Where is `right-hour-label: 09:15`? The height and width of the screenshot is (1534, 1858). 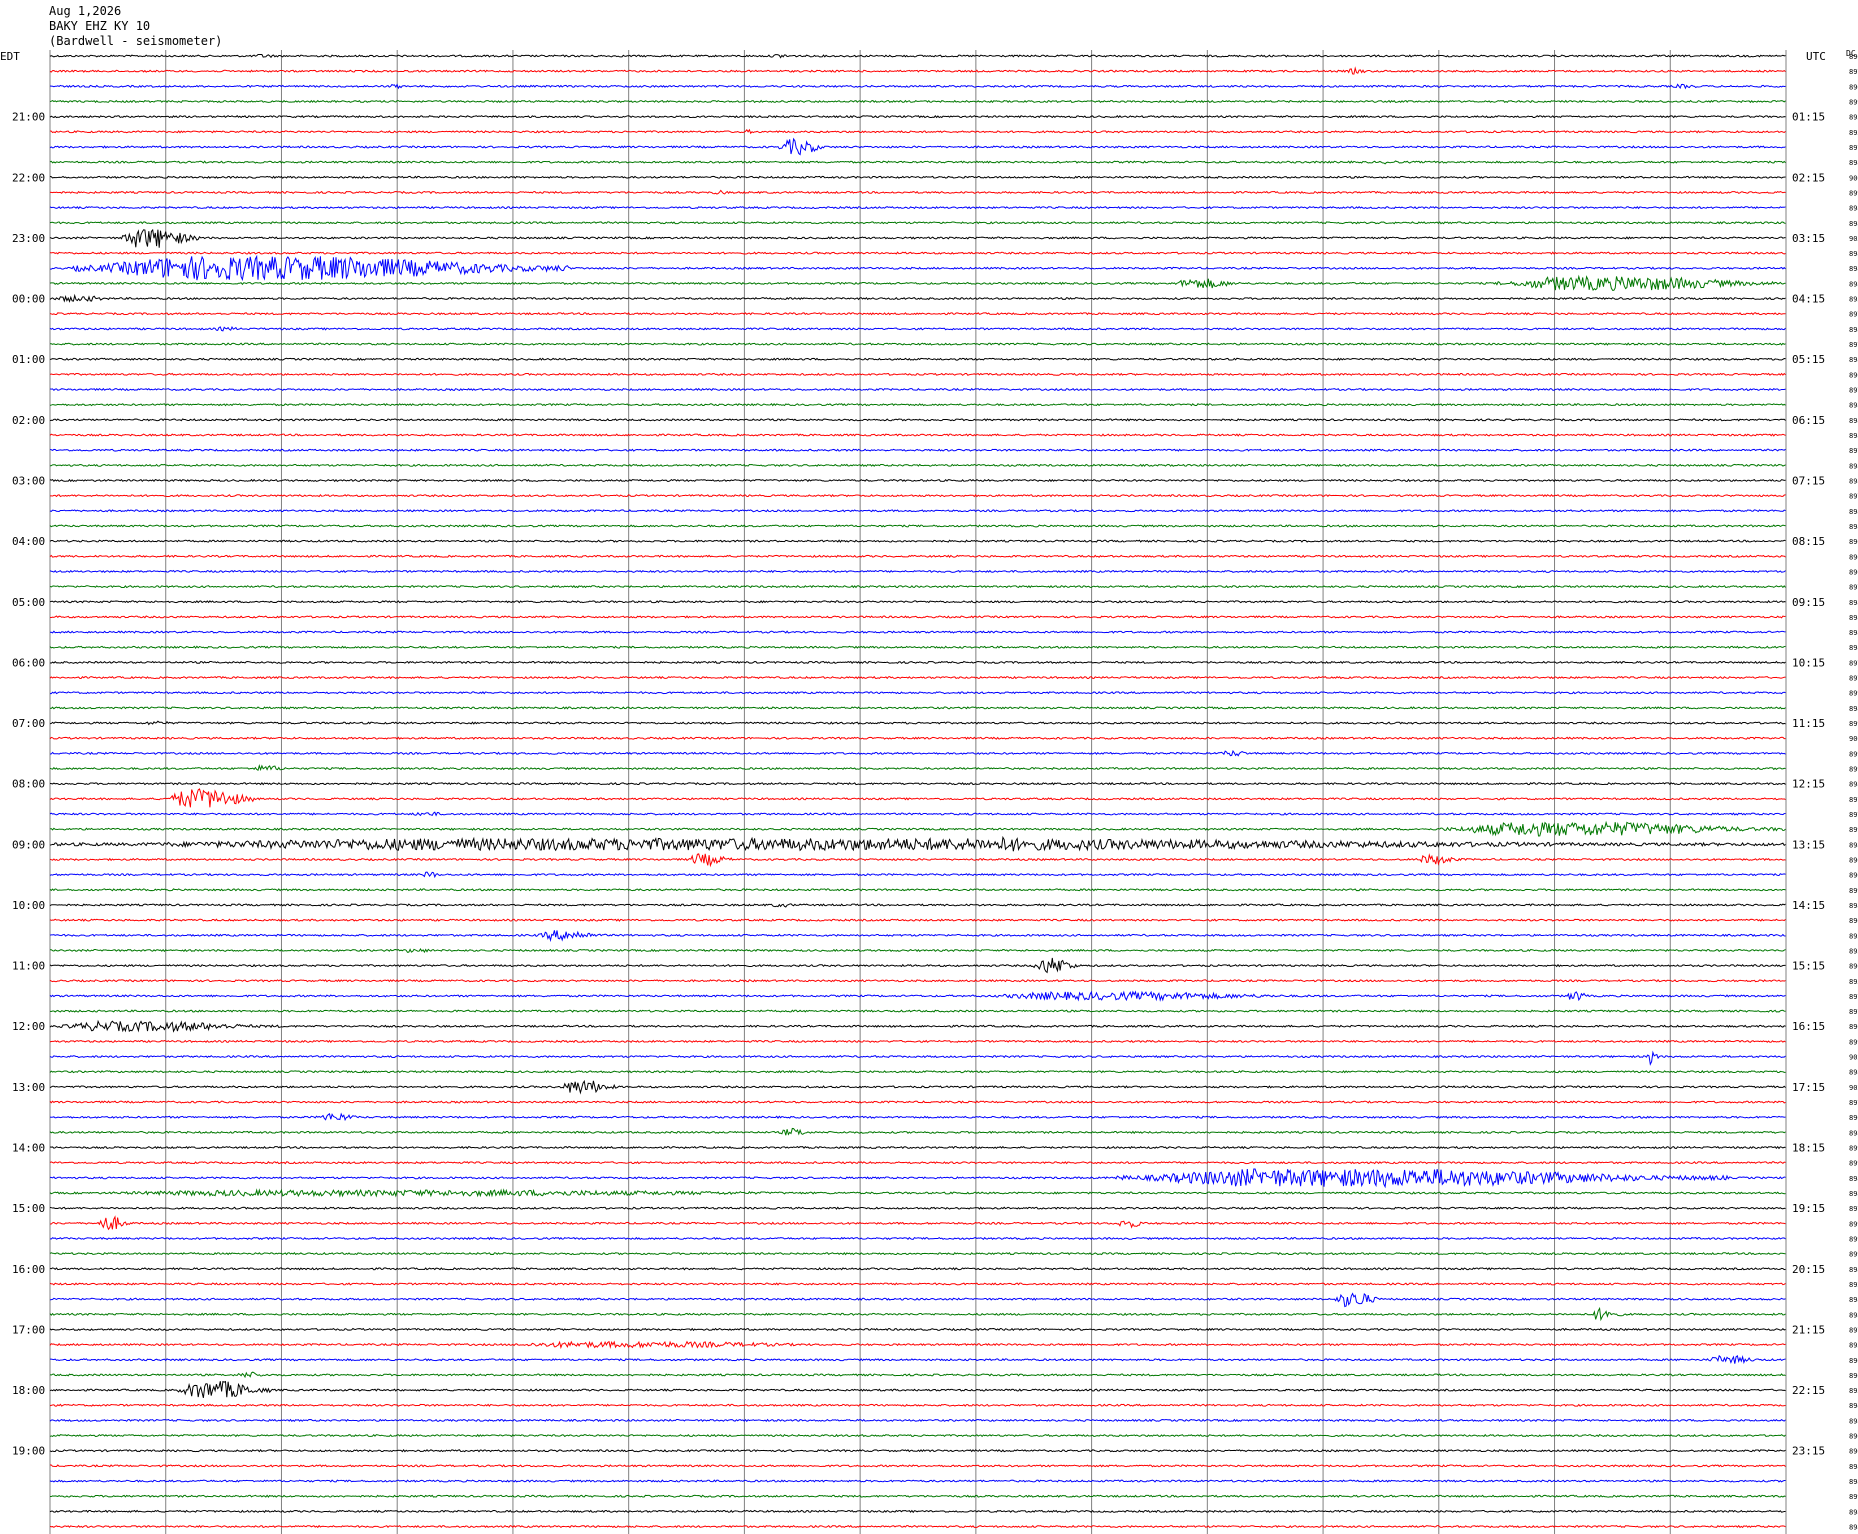 right-hour-label: 09:15 is located at coordinates (1808, 602).